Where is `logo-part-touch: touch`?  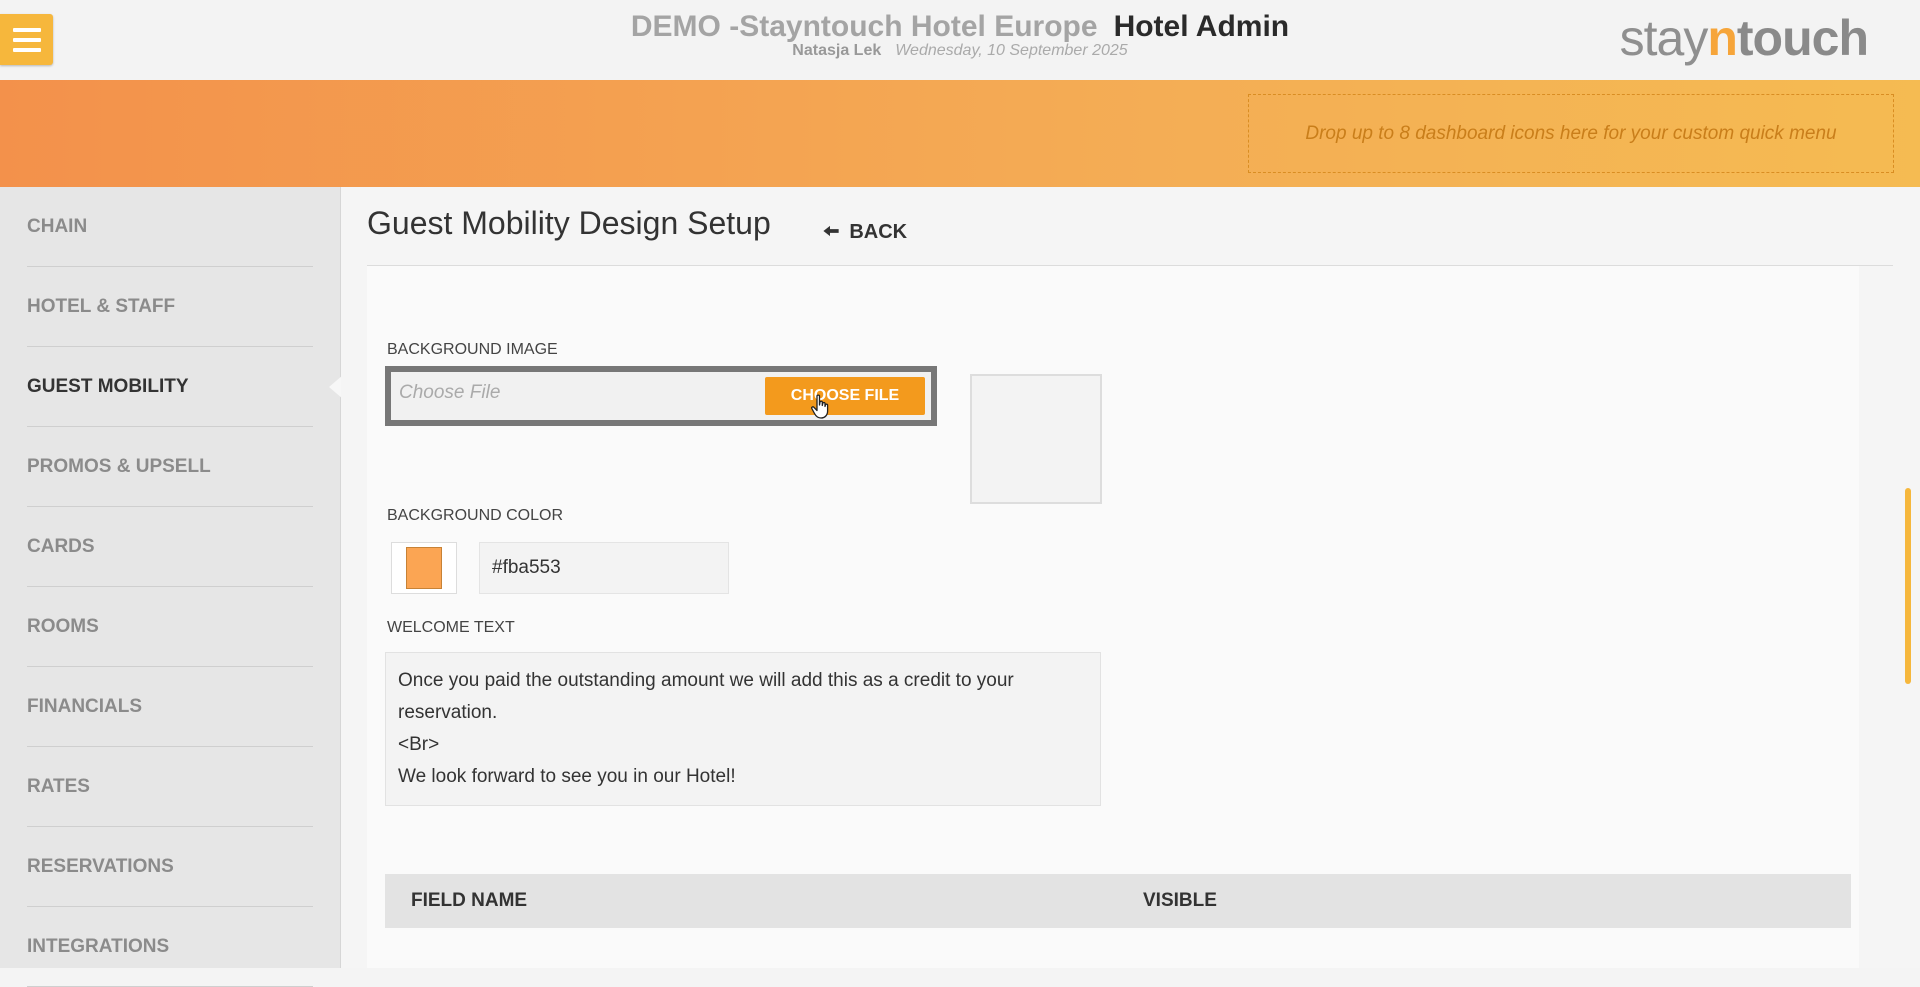
logo-part-touch: touch is located at coordinates (1802, 38).